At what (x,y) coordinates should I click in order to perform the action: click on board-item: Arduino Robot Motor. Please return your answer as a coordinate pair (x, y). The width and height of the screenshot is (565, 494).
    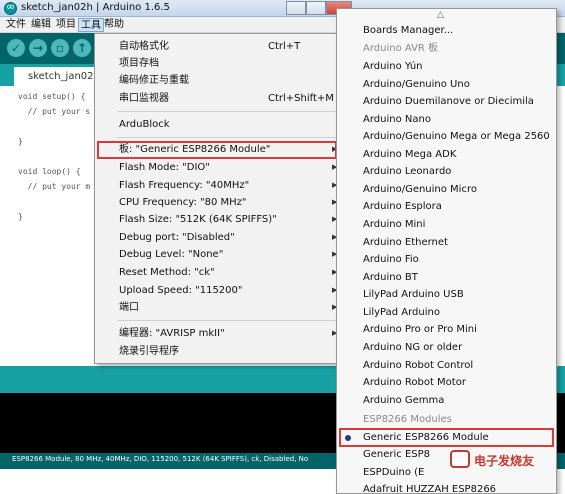
    Looking at the image, I should click on (446, 382).